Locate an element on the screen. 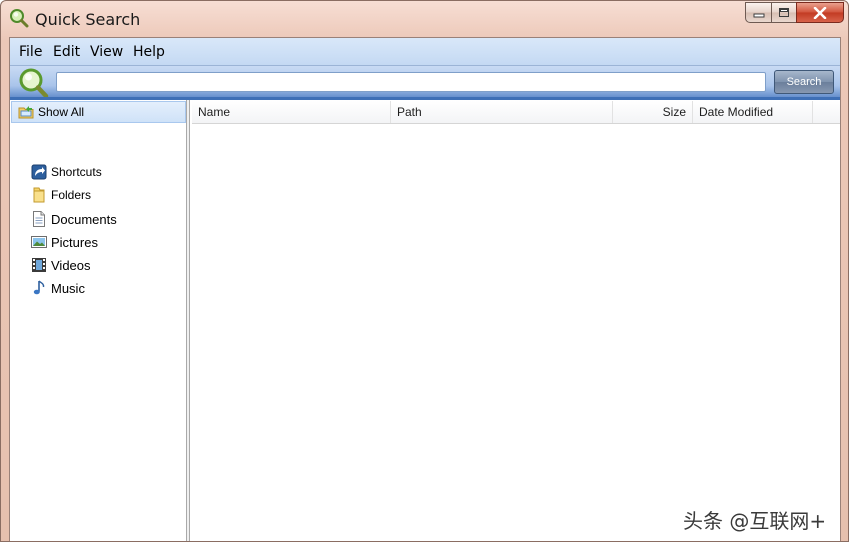  show-all-icon is located at coordinates (26, 112).